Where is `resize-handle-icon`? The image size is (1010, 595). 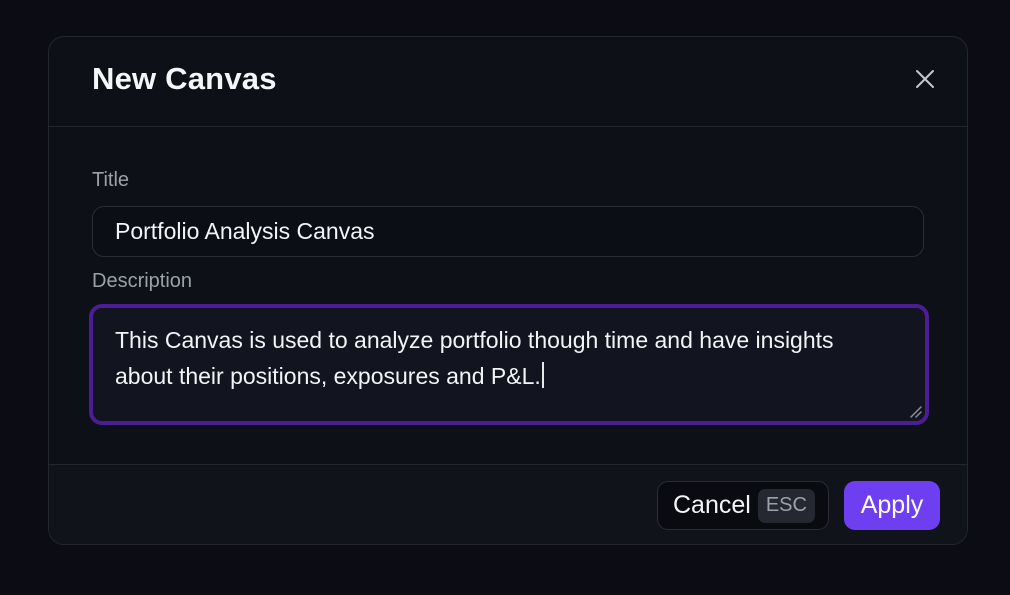 resize-handle-icon is located at coordinates (915, 411).